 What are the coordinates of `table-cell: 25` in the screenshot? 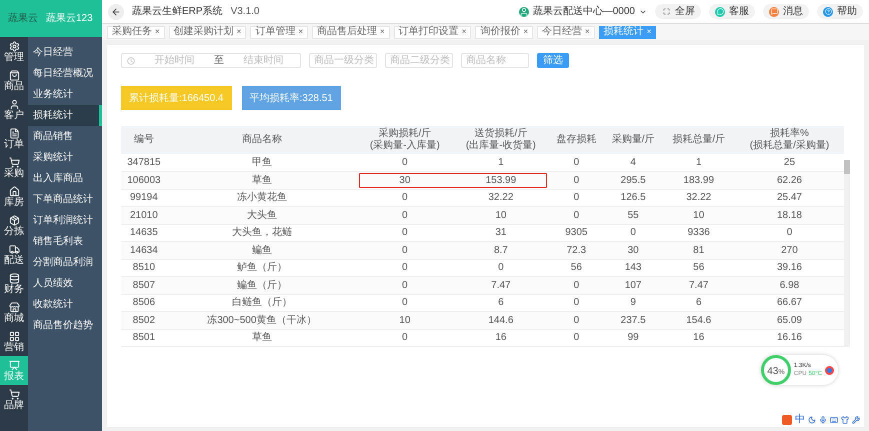 It's located at (790, 162).